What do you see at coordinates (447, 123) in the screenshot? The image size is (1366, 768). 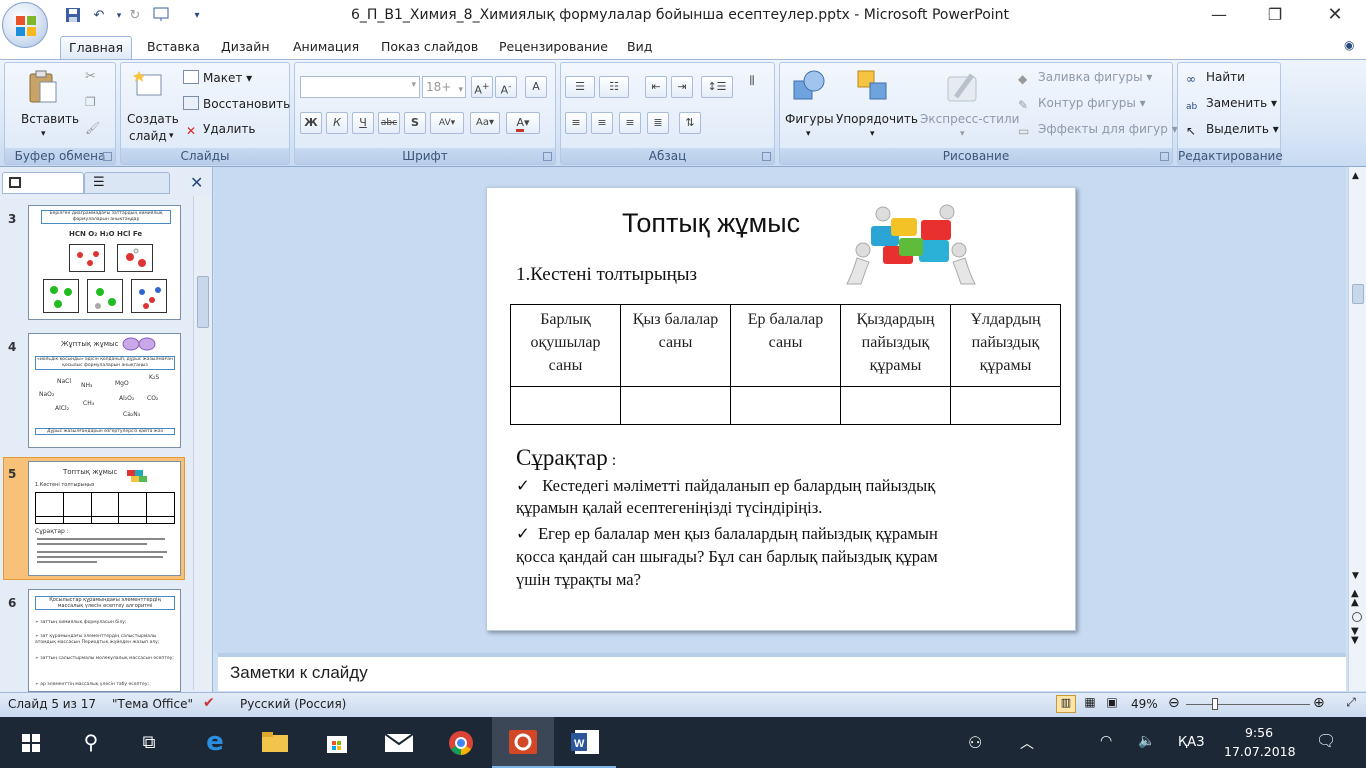 I see `char-spacing-icon: AV▾` at bounding box center [447, 123].